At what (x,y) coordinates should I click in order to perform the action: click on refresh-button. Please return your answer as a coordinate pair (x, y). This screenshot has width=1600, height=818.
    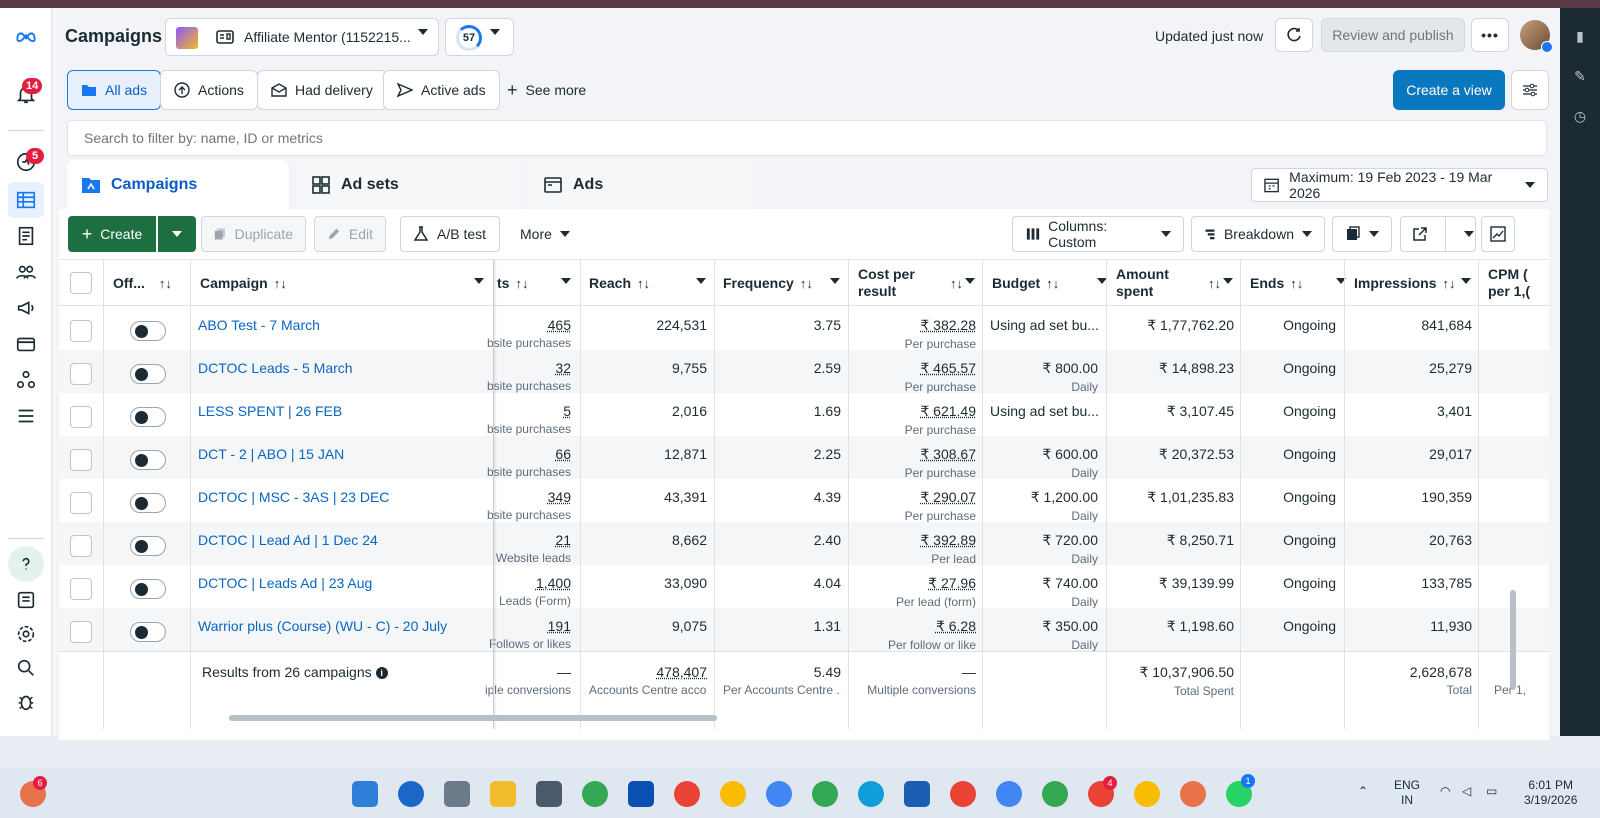
    Looking at the image, I should click on (1294, 35).